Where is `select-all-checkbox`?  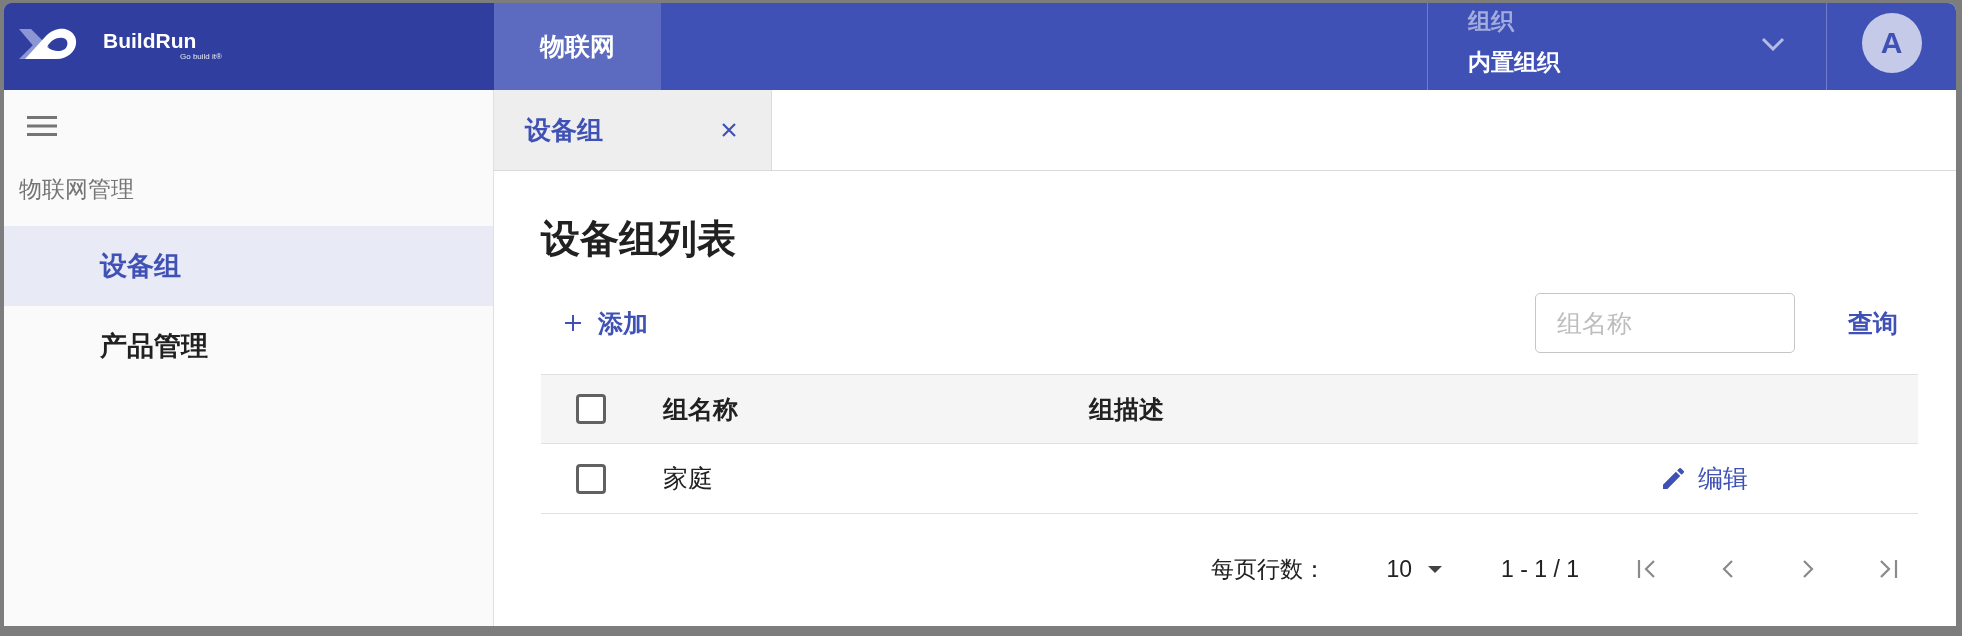
select-all-checkbox is located at coordinates (591, 409).